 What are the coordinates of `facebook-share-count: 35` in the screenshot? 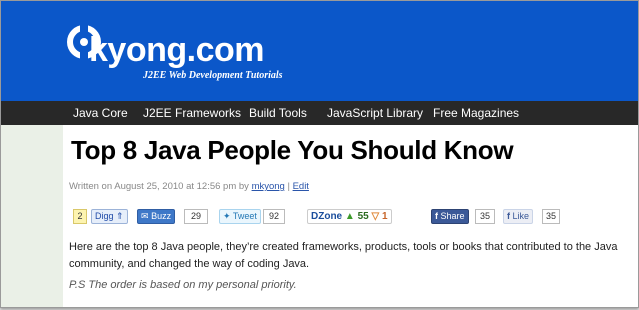 It's located at (485, 216).